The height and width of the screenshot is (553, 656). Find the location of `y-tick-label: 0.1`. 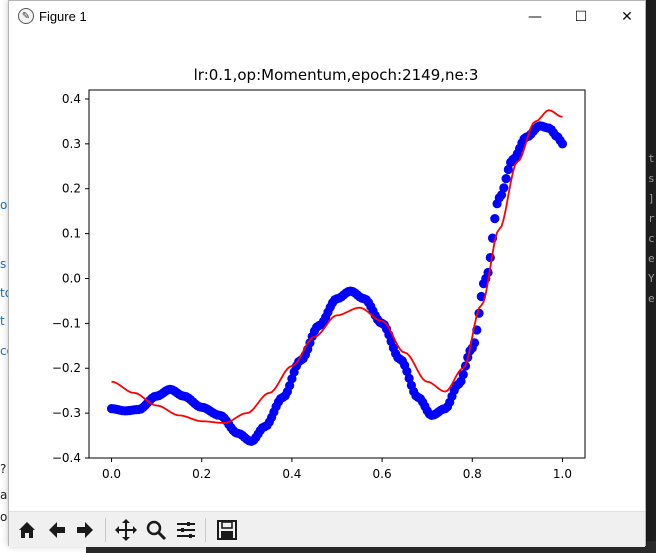

y-tick-label: 0.1 is located at coordinates (71, 234).